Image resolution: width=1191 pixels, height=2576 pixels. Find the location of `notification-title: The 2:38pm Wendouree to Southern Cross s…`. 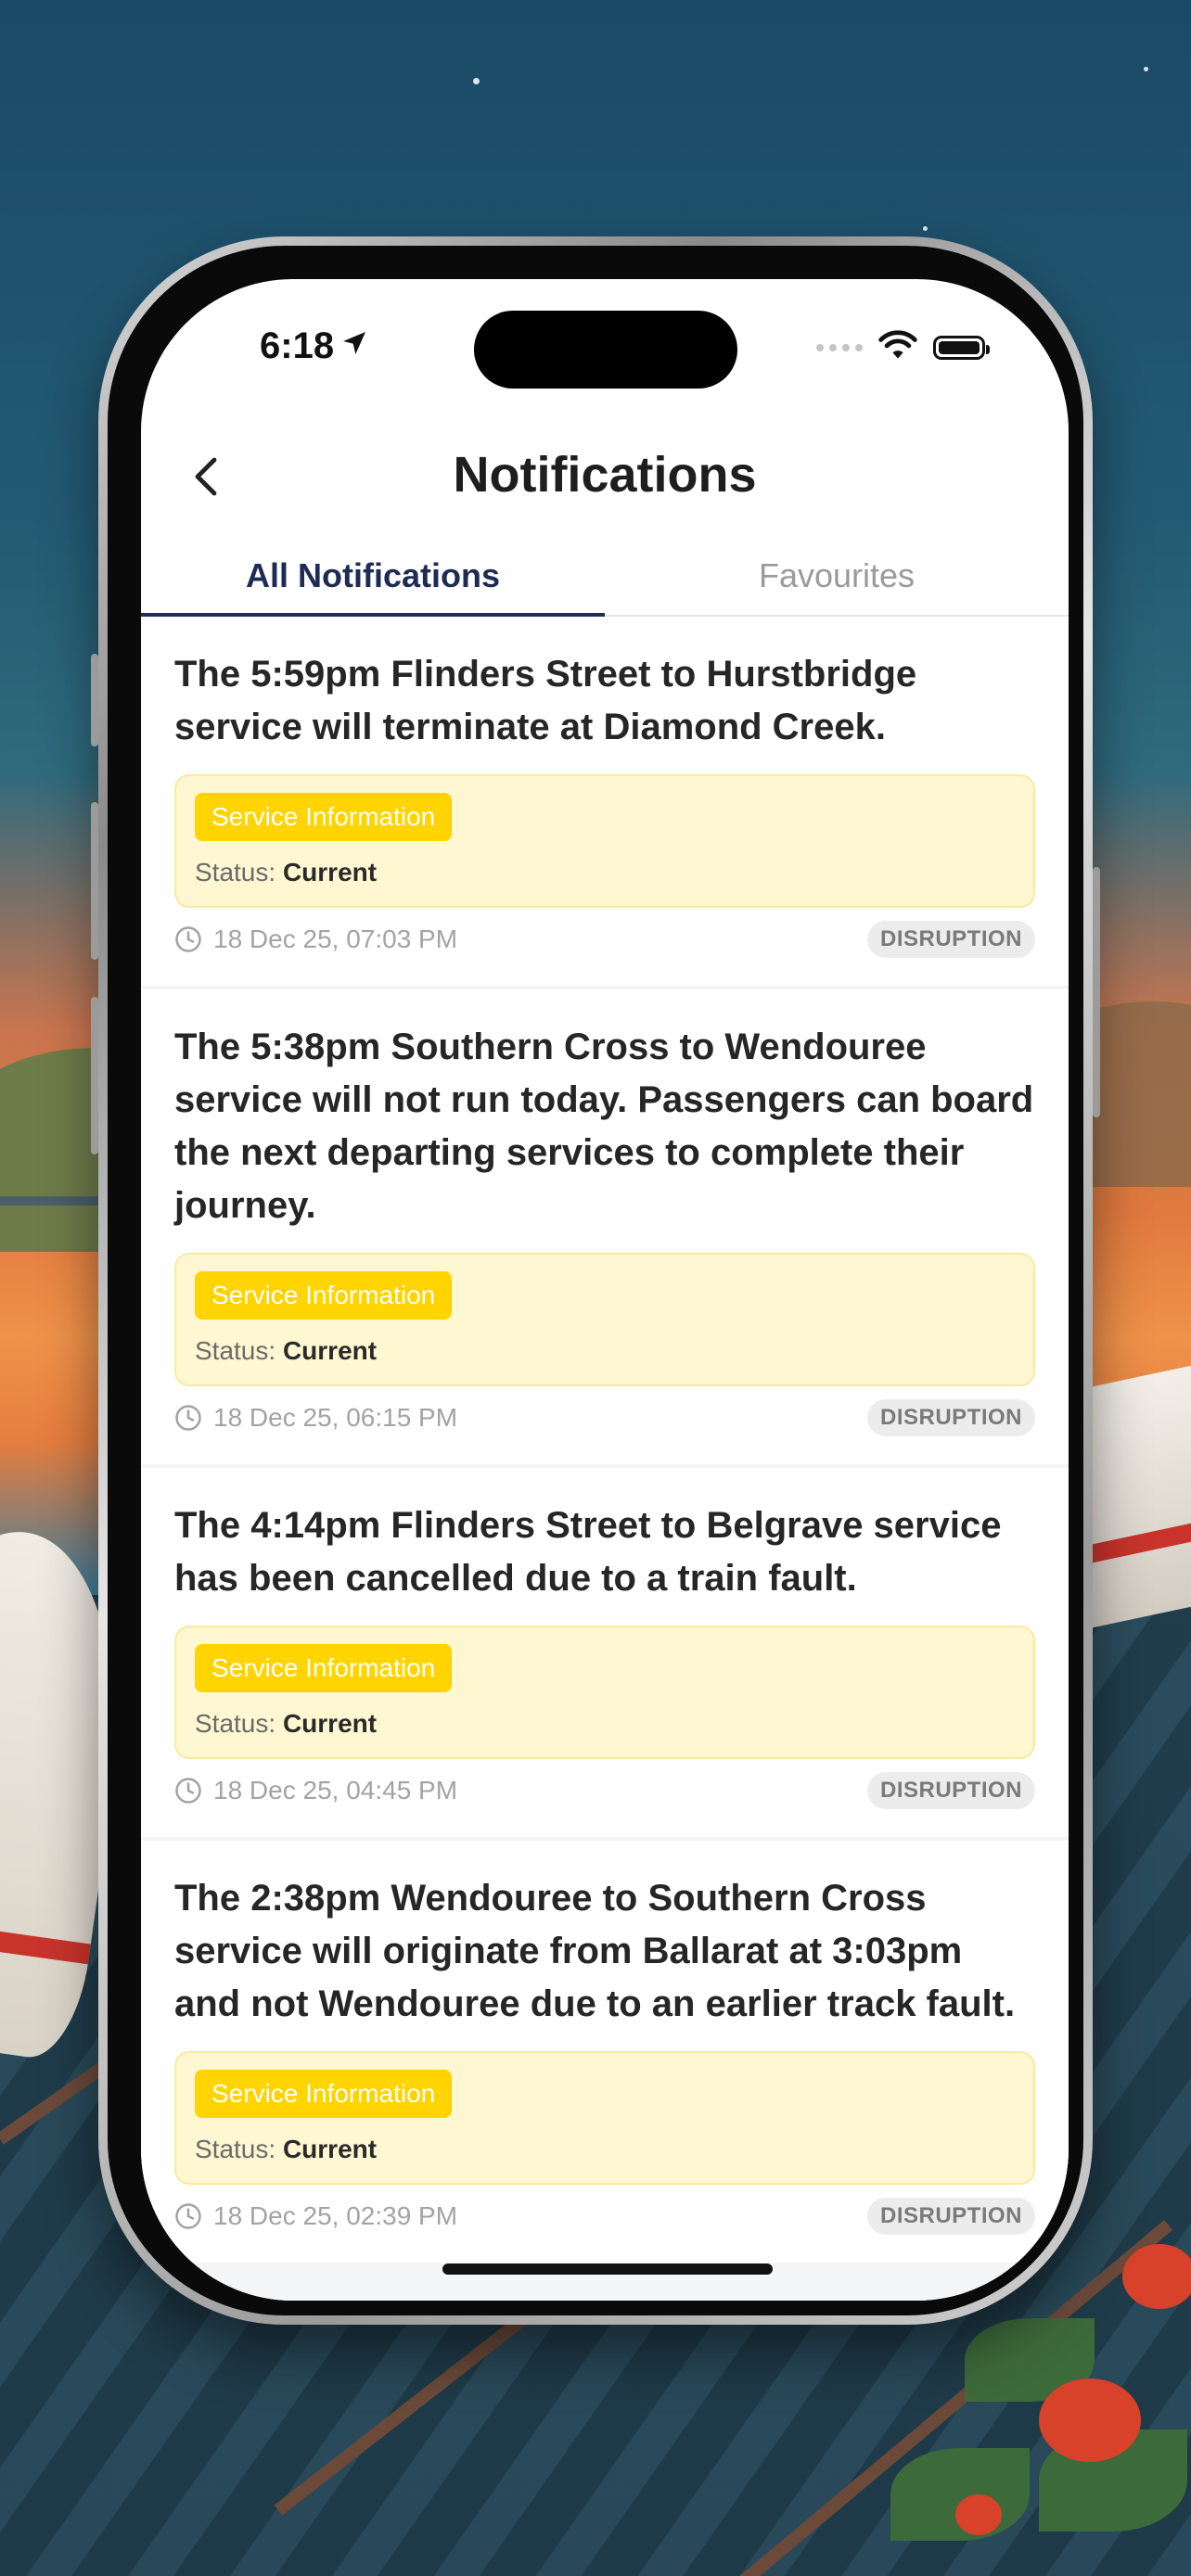

notification-title: The 2:38pm Wendouree to Southern Cross s… is located at coordinates (595, 1951).